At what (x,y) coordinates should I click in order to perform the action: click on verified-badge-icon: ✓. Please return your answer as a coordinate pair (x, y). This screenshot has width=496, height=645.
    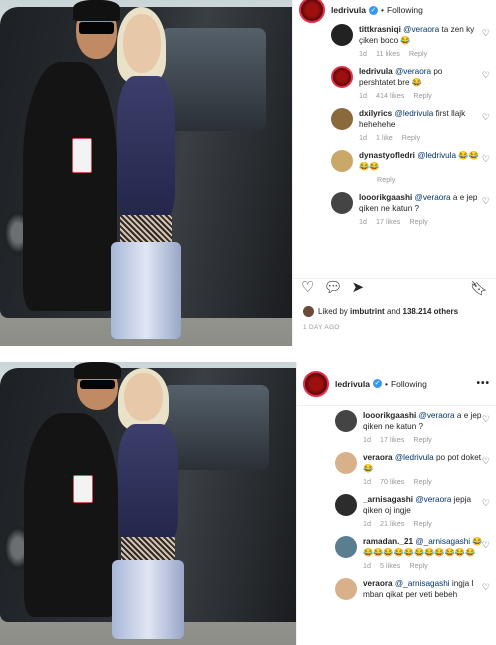
    Looking at the image, I should click on (377, 383).